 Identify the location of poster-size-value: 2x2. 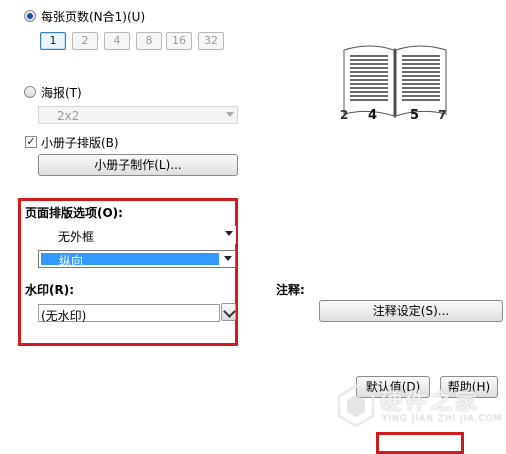
(68, 116).